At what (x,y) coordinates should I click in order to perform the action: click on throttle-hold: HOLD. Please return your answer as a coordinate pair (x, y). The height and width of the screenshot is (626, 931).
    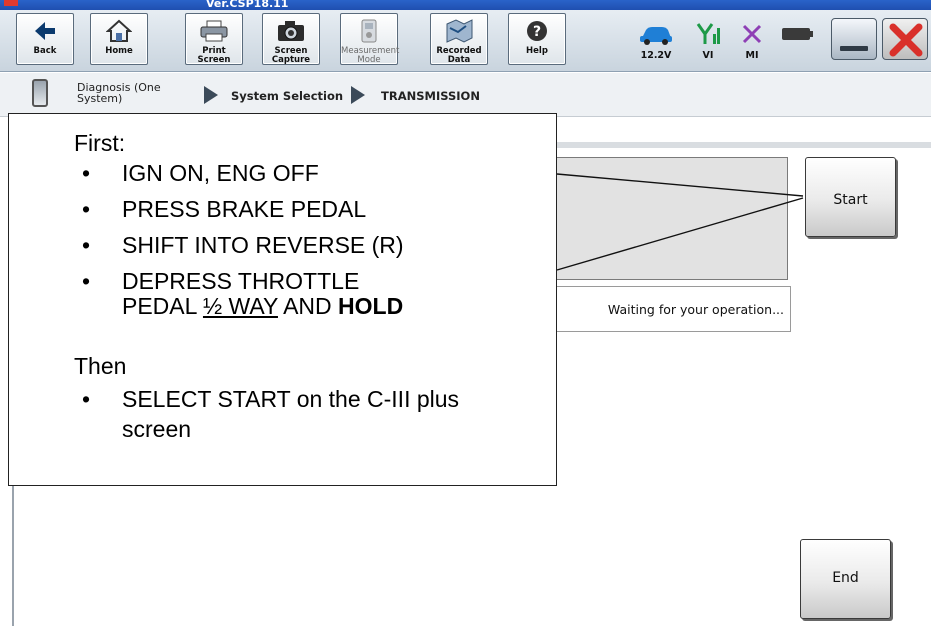
    Looking at the image, I should click on (371, 306).